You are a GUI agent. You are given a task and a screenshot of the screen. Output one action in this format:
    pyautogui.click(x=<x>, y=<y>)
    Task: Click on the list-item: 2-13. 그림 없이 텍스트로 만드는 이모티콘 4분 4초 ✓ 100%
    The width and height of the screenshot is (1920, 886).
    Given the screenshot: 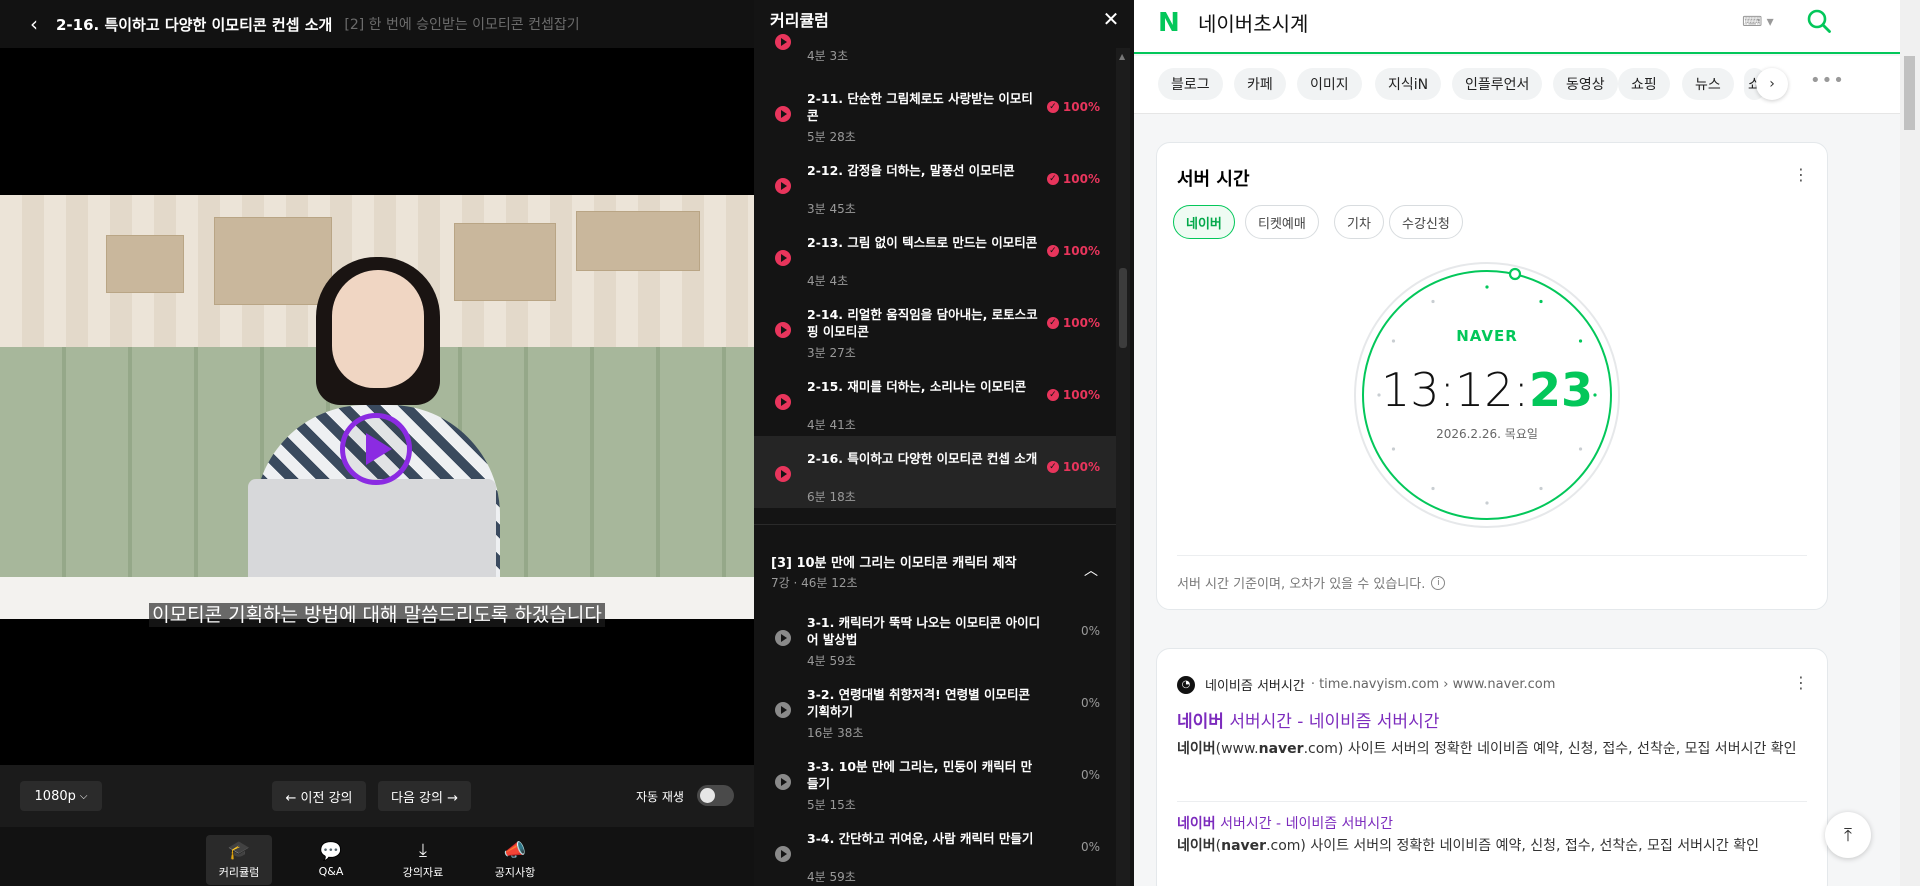 What is the action you would take?
    pyautogui.click(x=935, y=256)
    